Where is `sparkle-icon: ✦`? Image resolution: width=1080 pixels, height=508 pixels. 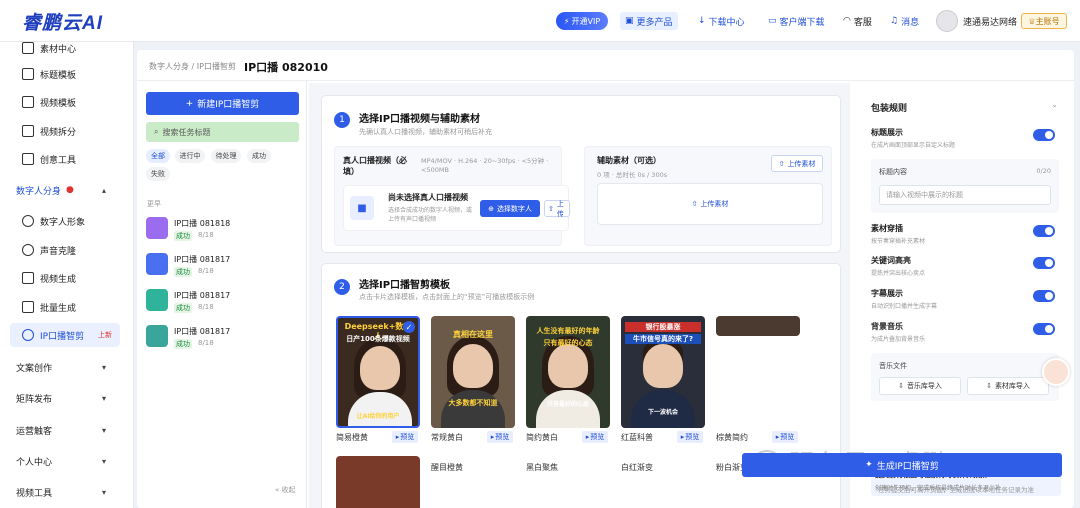 sparkle-icon: ✦ is located at coordinates (869, 465).